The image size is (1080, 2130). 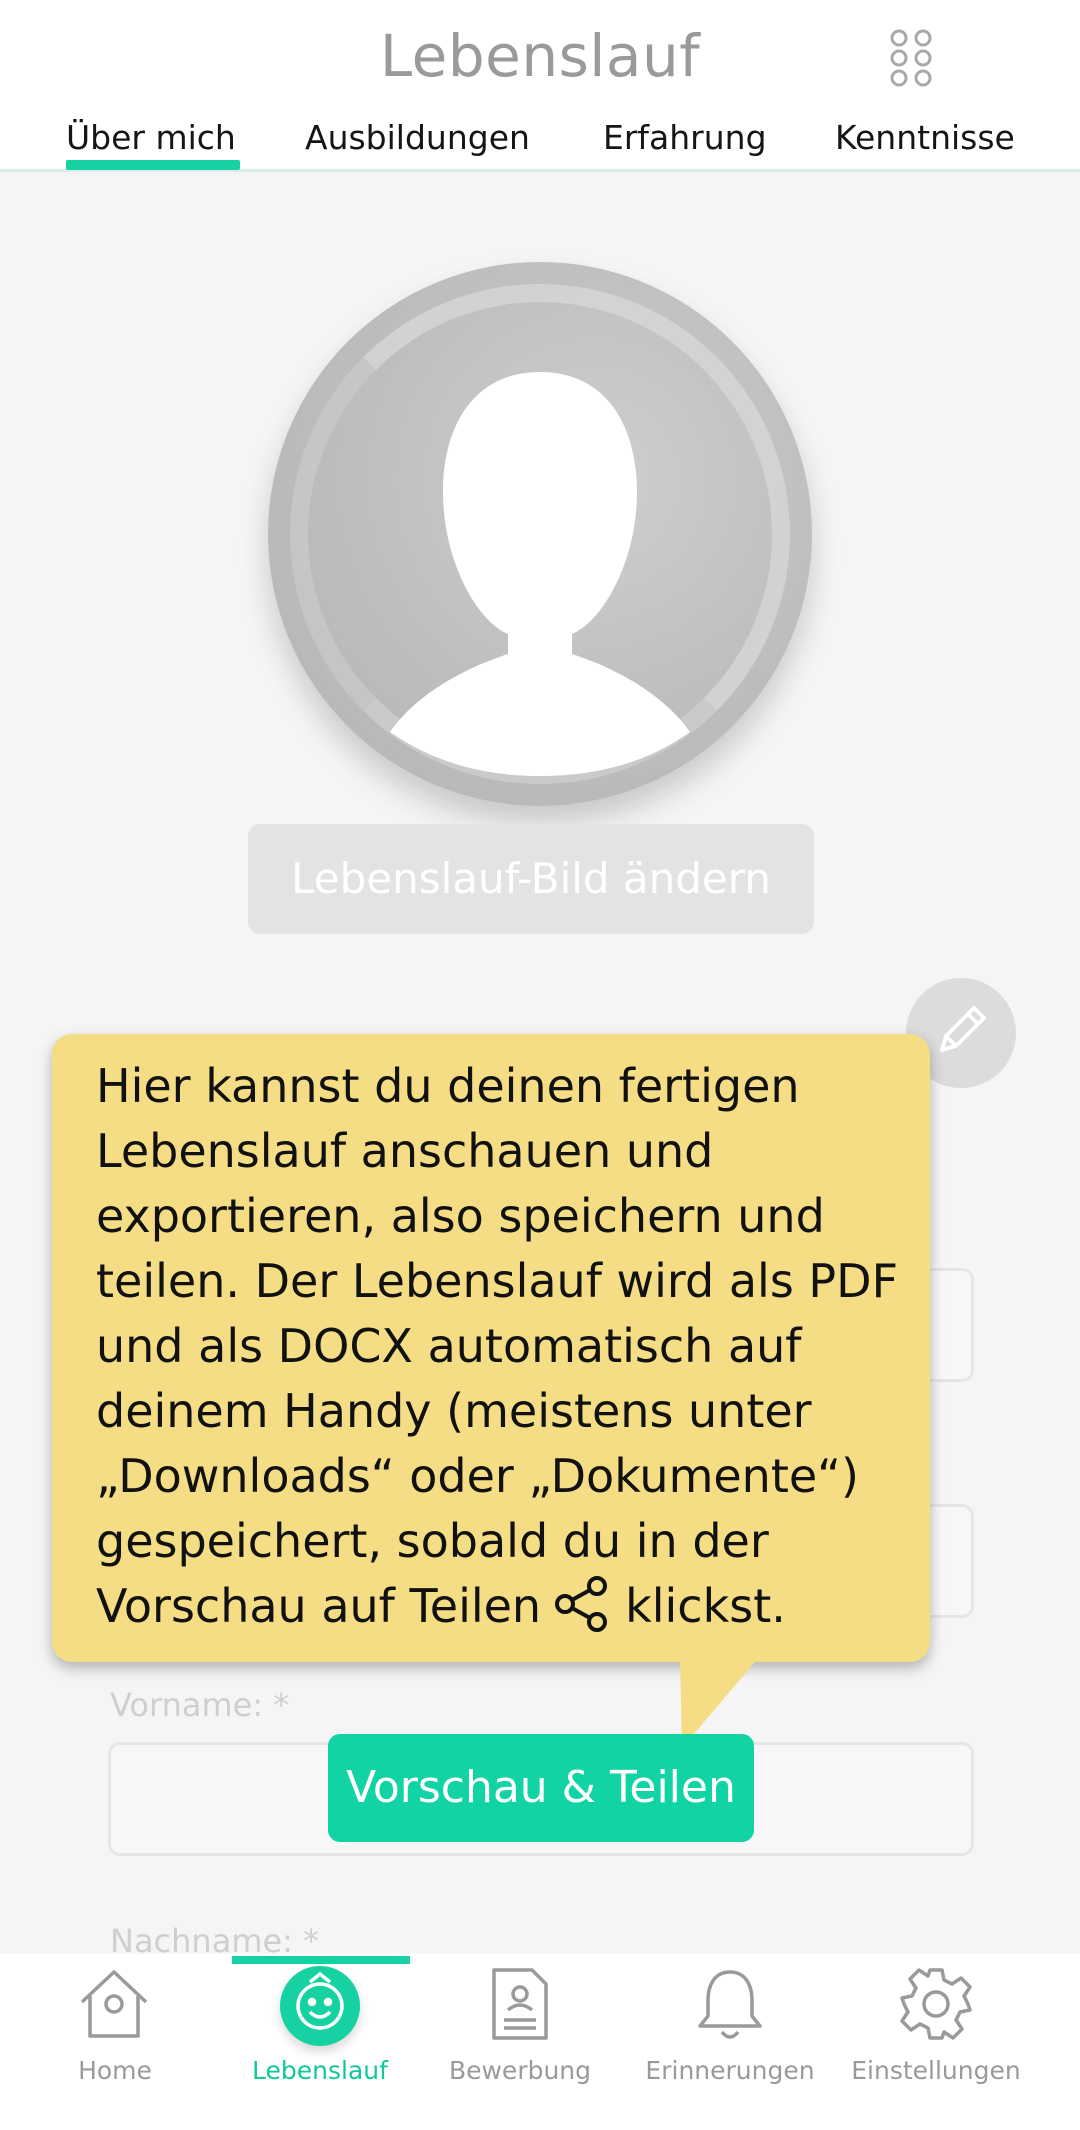 I want to click on tooltip-text-end: klickst., so click(x=705, y=1606).